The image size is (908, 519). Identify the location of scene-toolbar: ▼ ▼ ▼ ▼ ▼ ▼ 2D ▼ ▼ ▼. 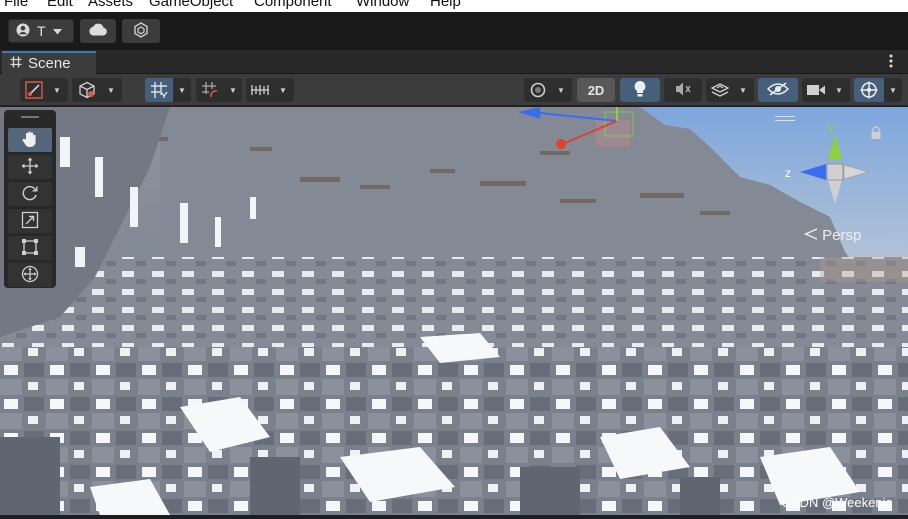
(454, 90).